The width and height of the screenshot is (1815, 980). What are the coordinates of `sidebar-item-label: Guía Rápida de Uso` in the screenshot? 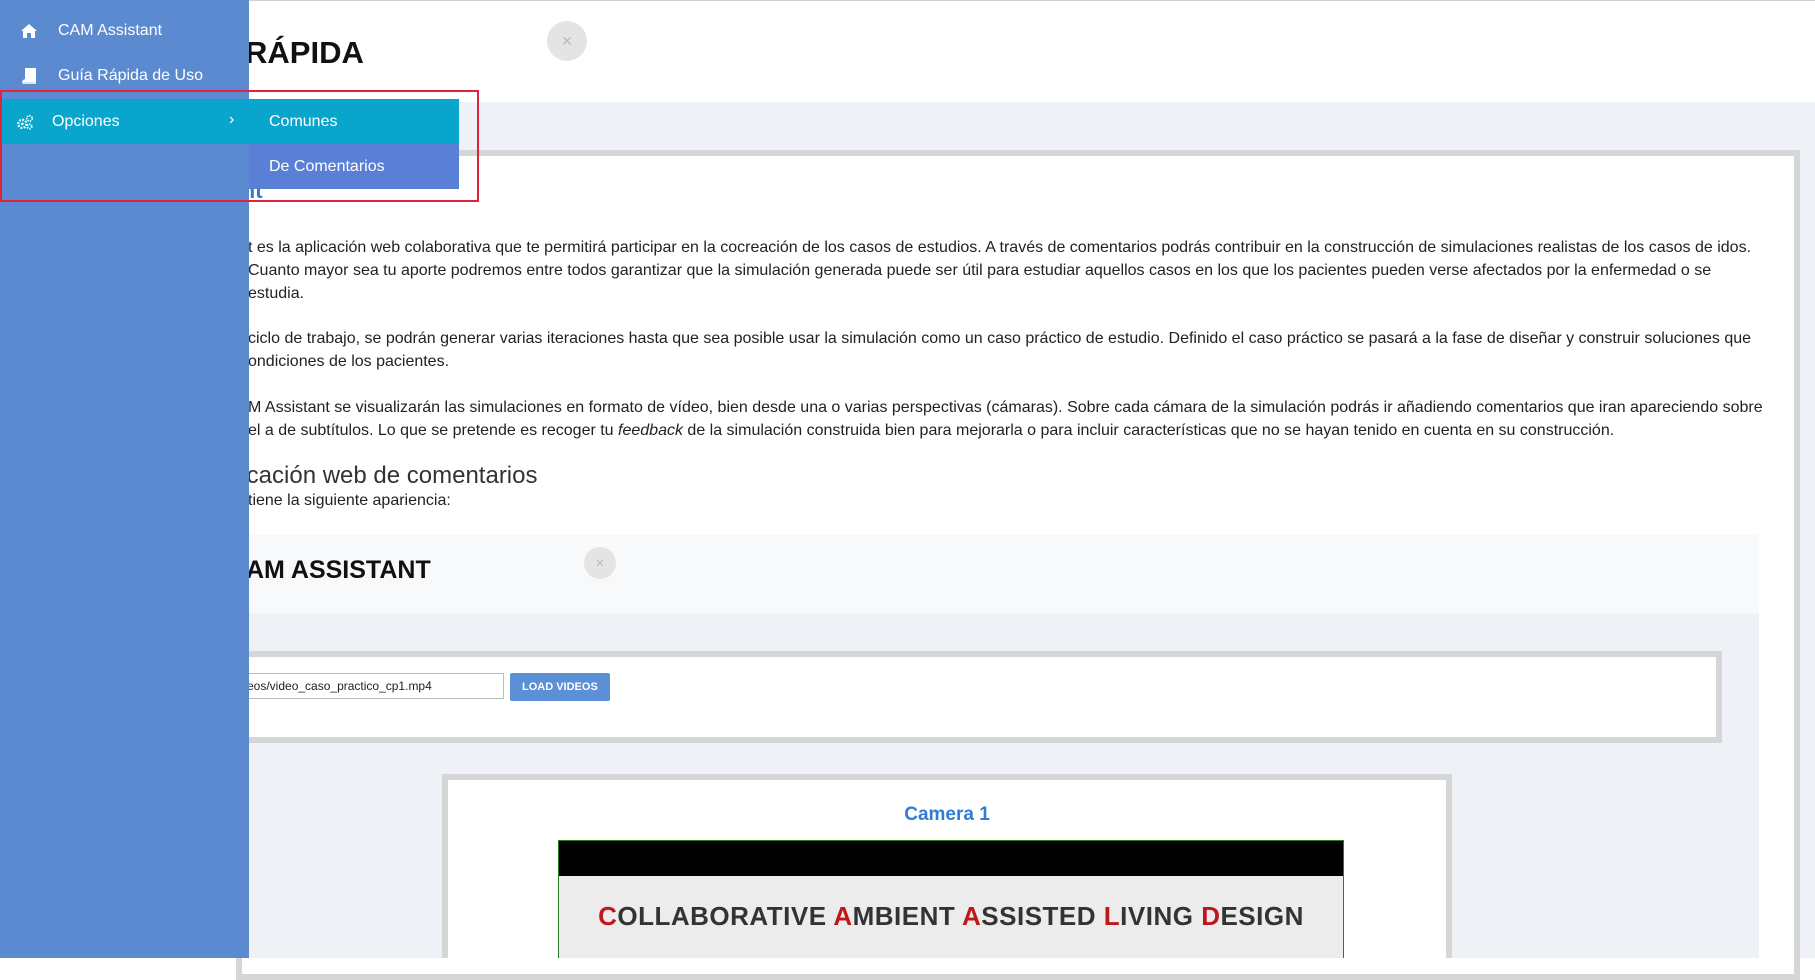 It's located at (130, 75).